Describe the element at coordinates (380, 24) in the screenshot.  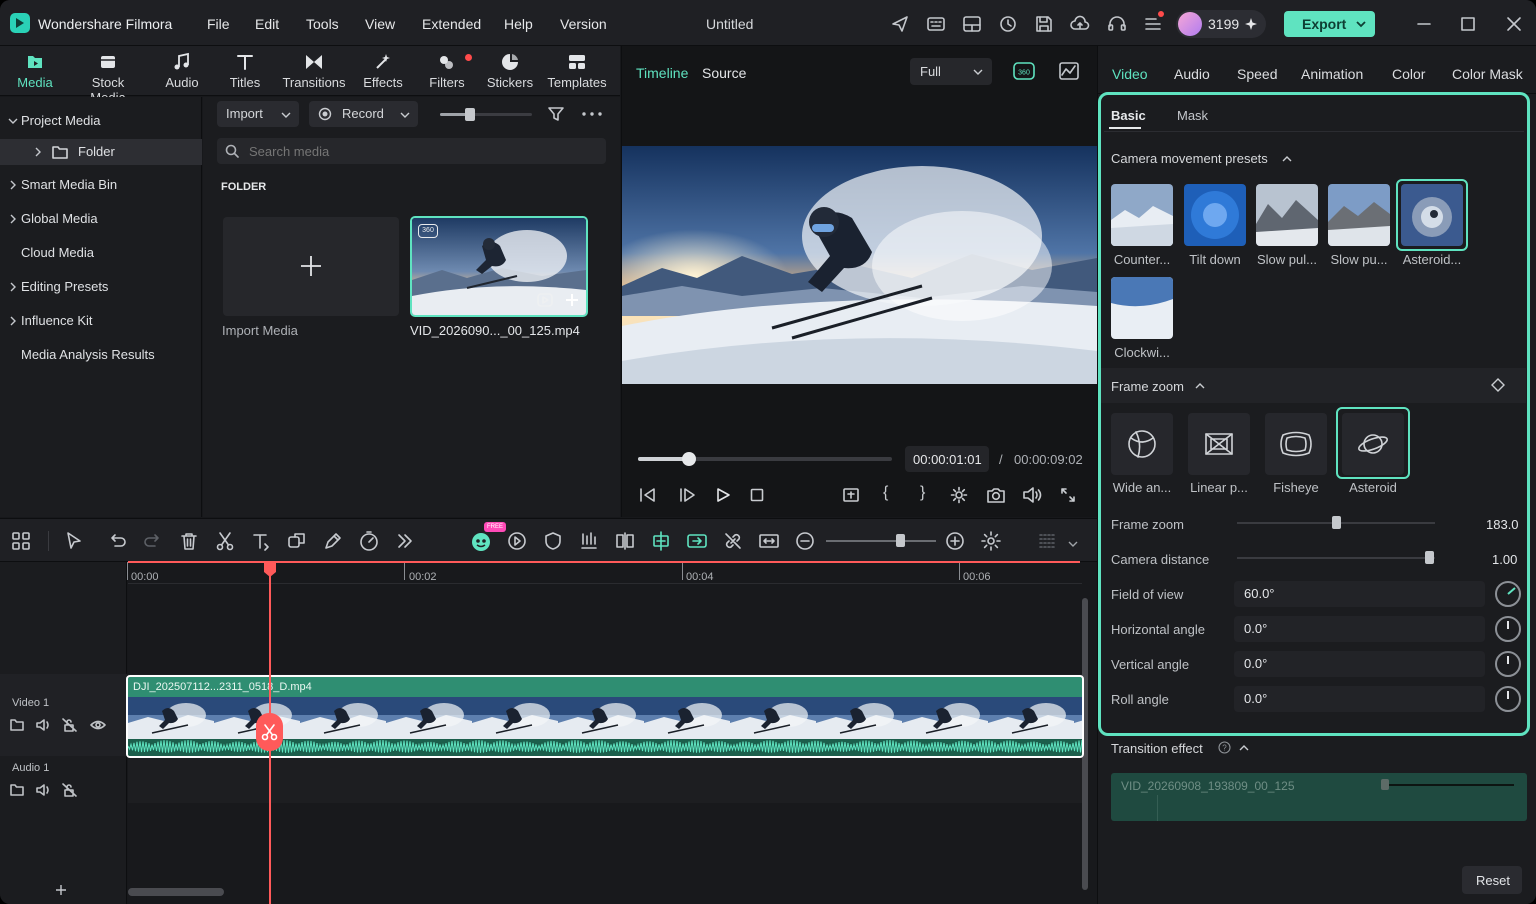
I see `menu-view: View` at that location.